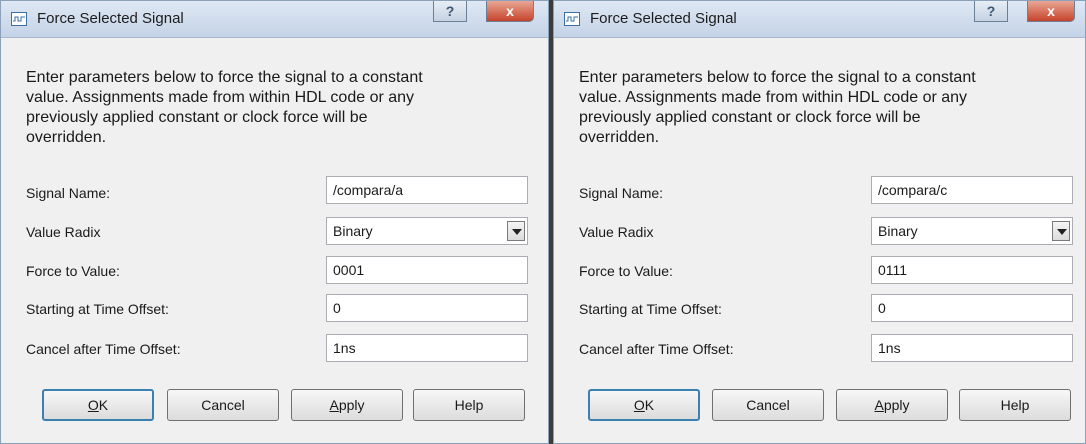 Image resolution: width=1086 pixels, height=444 pixels. I want to click on signal-name-input: /compara/c, so click(972, 190).